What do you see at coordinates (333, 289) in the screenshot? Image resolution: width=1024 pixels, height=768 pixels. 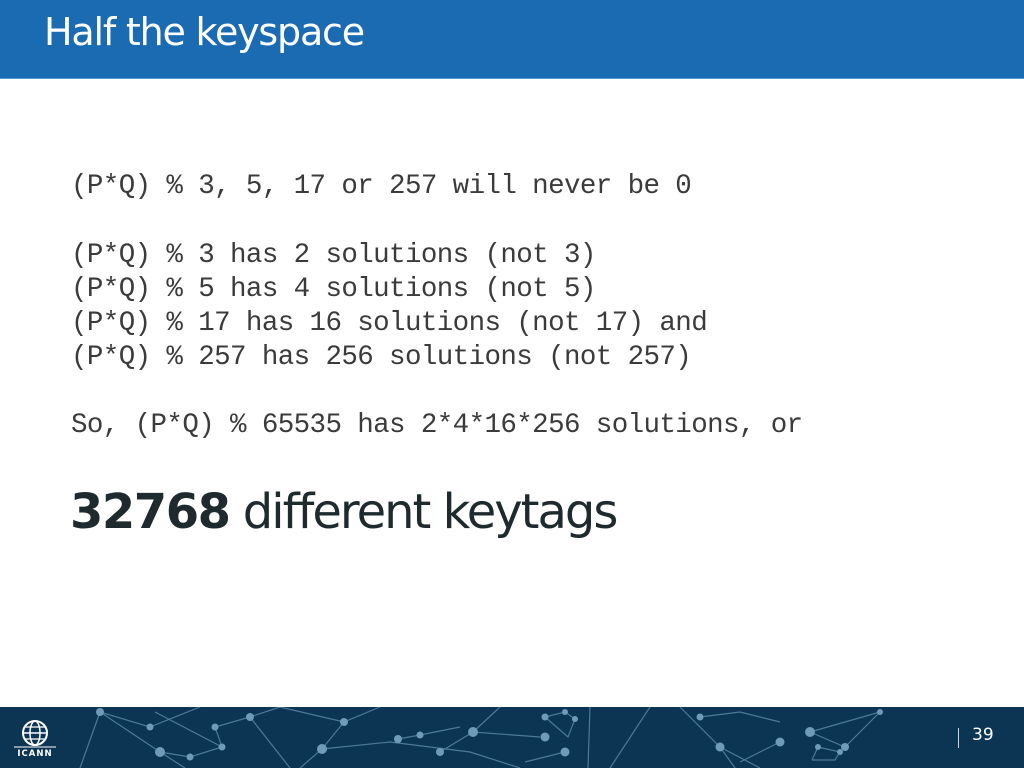 I see `body-line: (P*Q) % 5 has 4 solutions (not 5)` at bounding box center [333, 289].